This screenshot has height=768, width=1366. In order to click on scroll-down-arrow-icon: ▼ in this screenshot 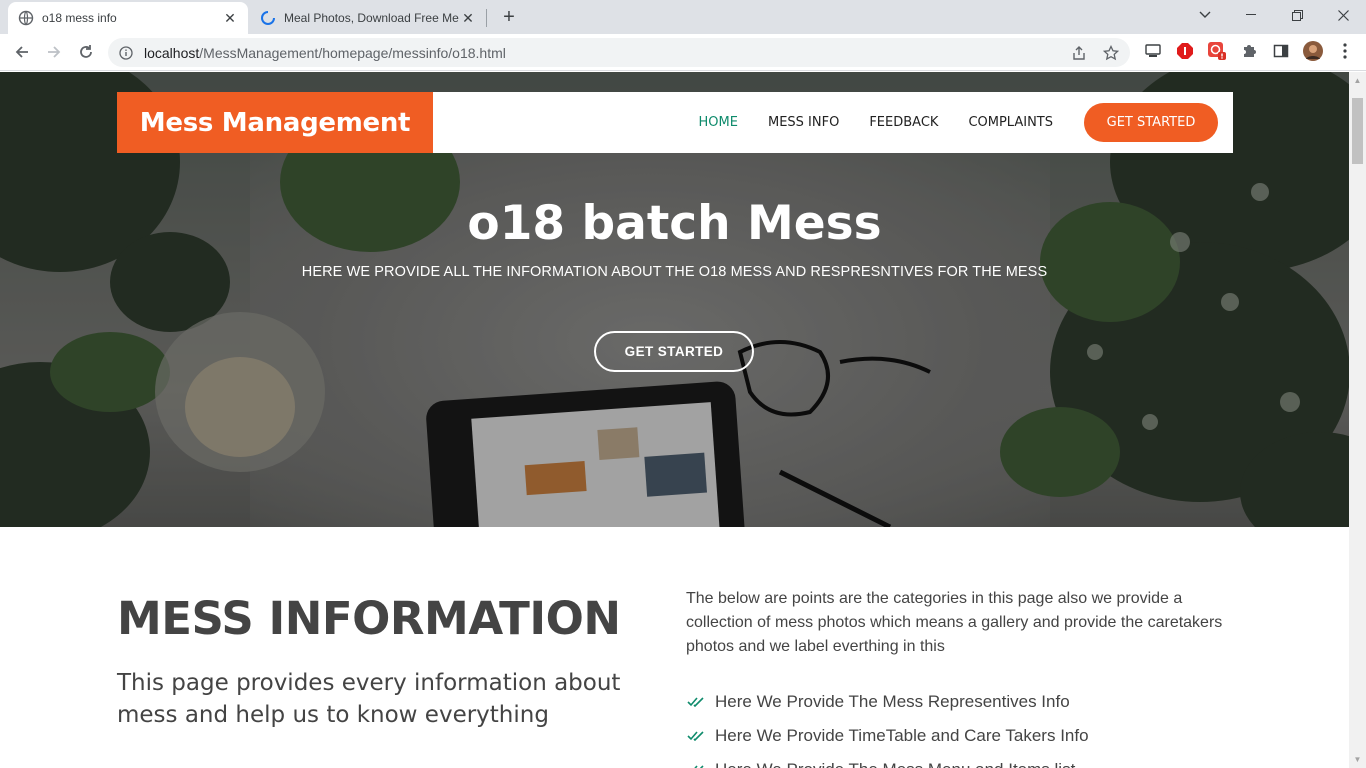, I will do `click(1357, 759)`.